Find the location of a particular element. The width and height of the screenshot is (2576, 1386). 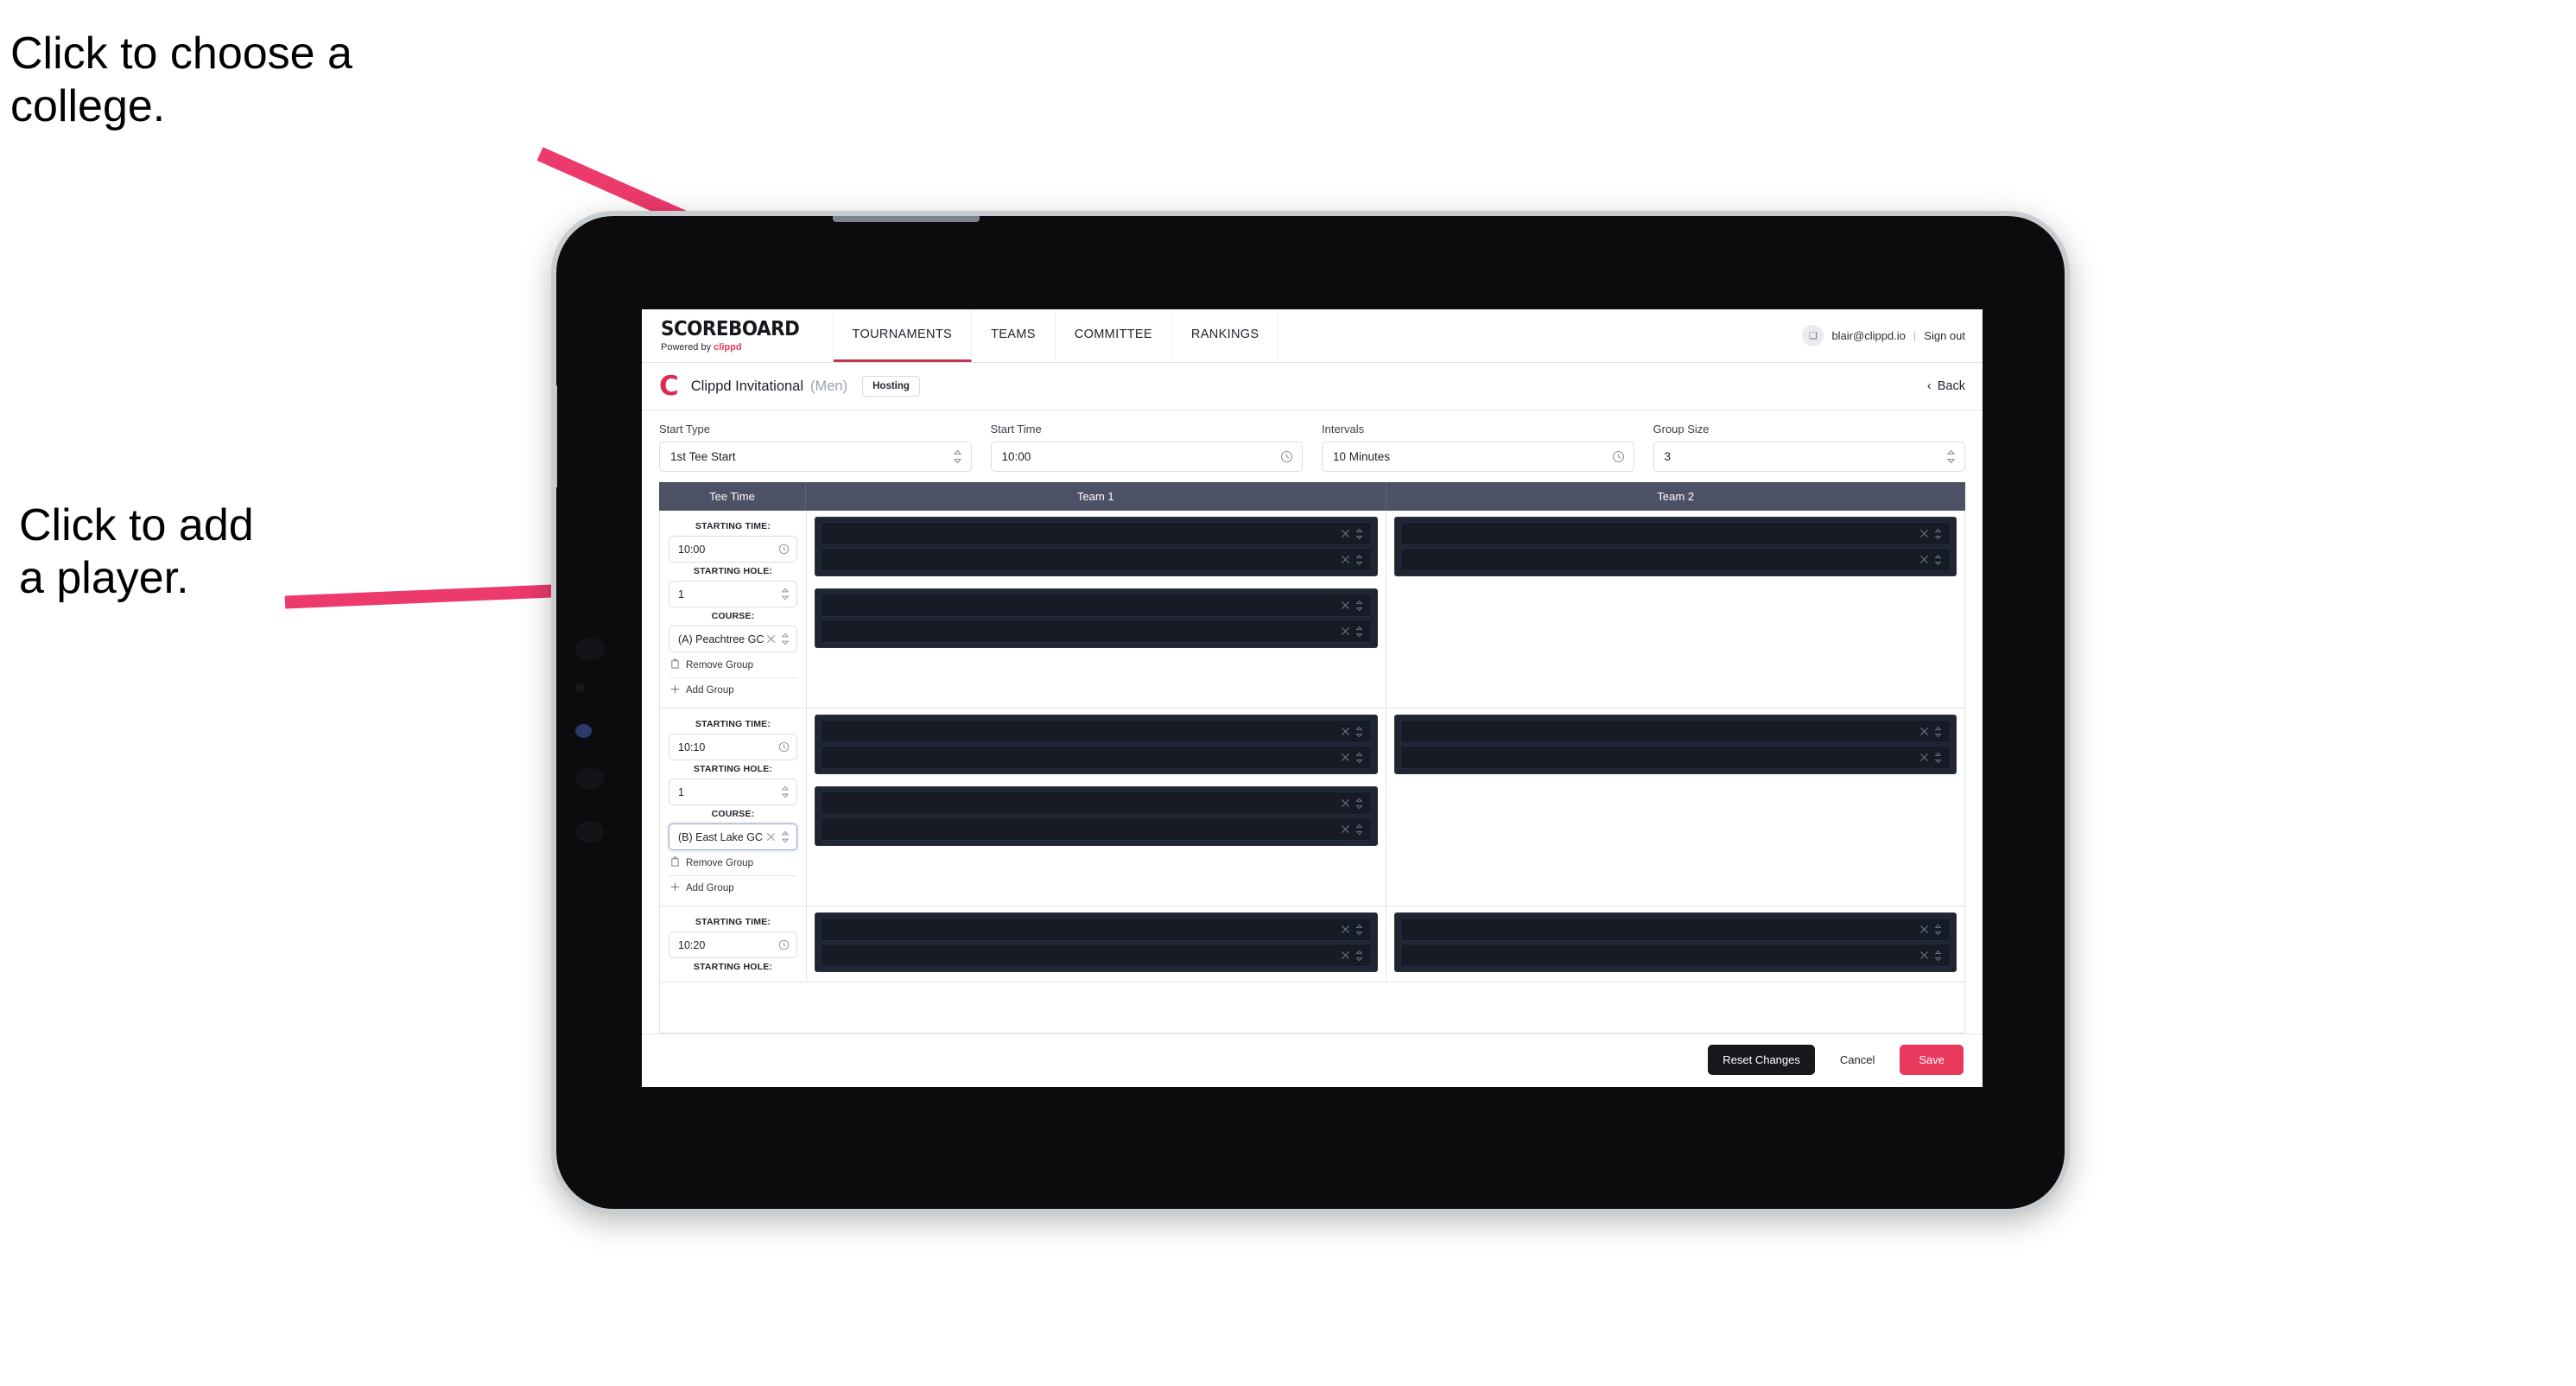

start-type-select: 1st Tee Start is located at coordinates (815, 457).